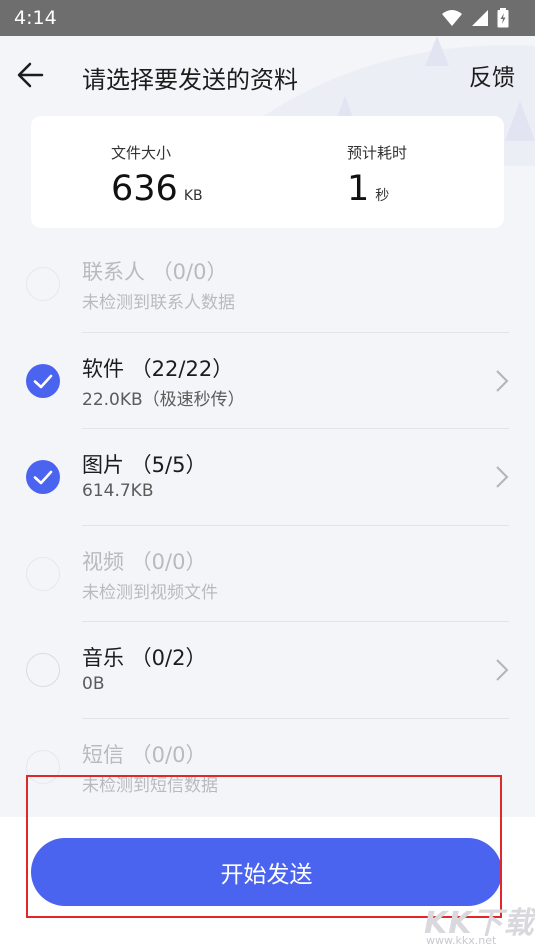 The height and width of the screenshot is (951, 535). Describe the element at coordinates (155, 272) in the screenshot. I see `item-name: 联系人 （0/0）` at that location.